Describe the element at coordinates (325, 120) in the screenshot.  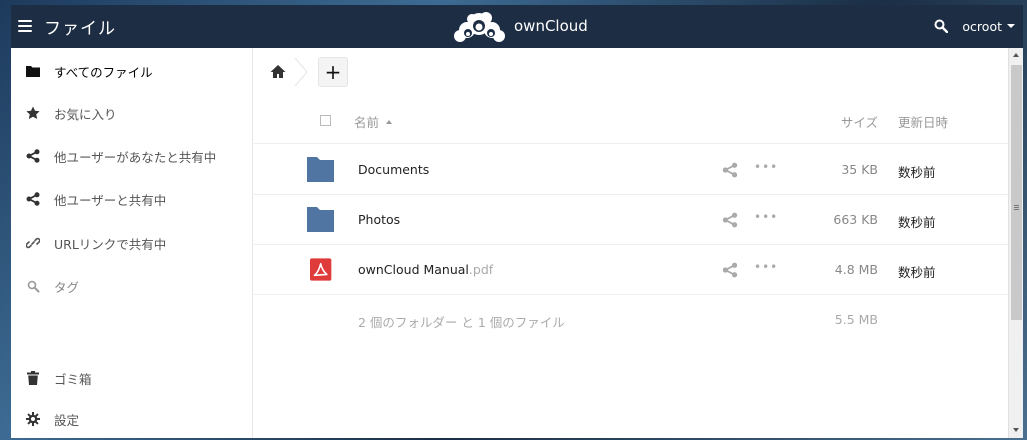
I see `select-all-checkbox` at that location.